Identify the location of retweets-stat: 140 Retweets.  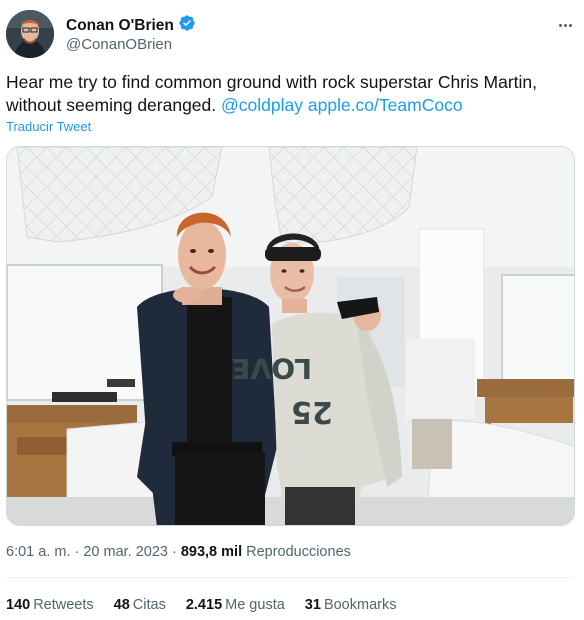
(50, 605).